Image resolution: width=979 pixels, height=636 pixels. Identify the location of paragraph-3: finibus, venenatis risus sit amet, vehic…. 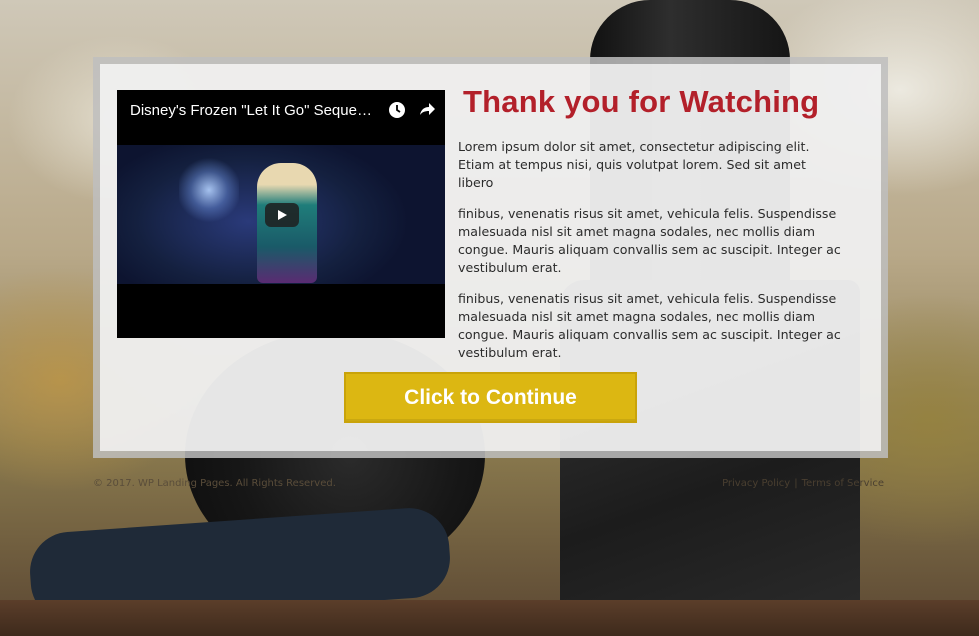
(649, 325).